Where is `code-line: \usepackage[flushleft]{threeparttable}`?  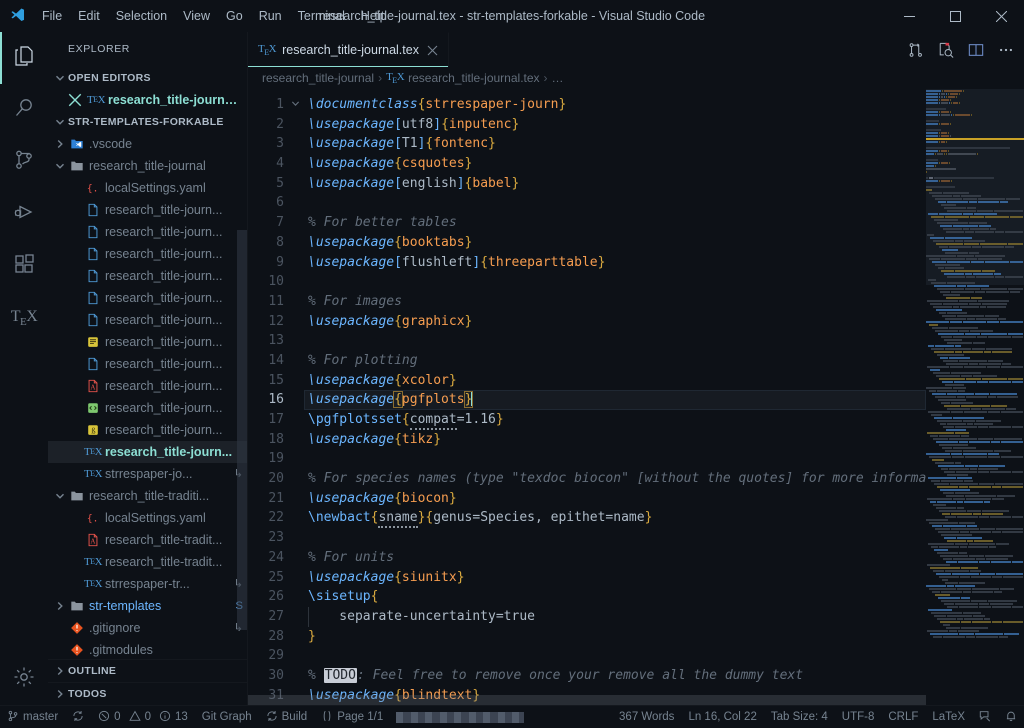
code-line: \usepackage[flushleft]{threeparttable} is located at coordinates (615, 263).